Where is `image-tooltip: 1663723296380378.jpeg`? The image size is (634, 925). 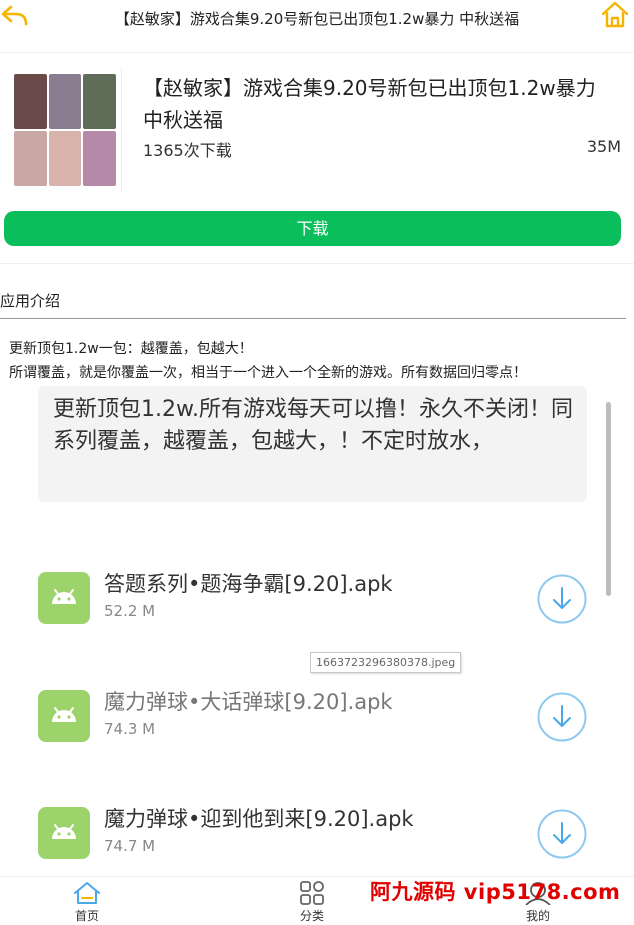
image-tooltip: 1663723296380378.jpeg is located at coordinates (386, 662).